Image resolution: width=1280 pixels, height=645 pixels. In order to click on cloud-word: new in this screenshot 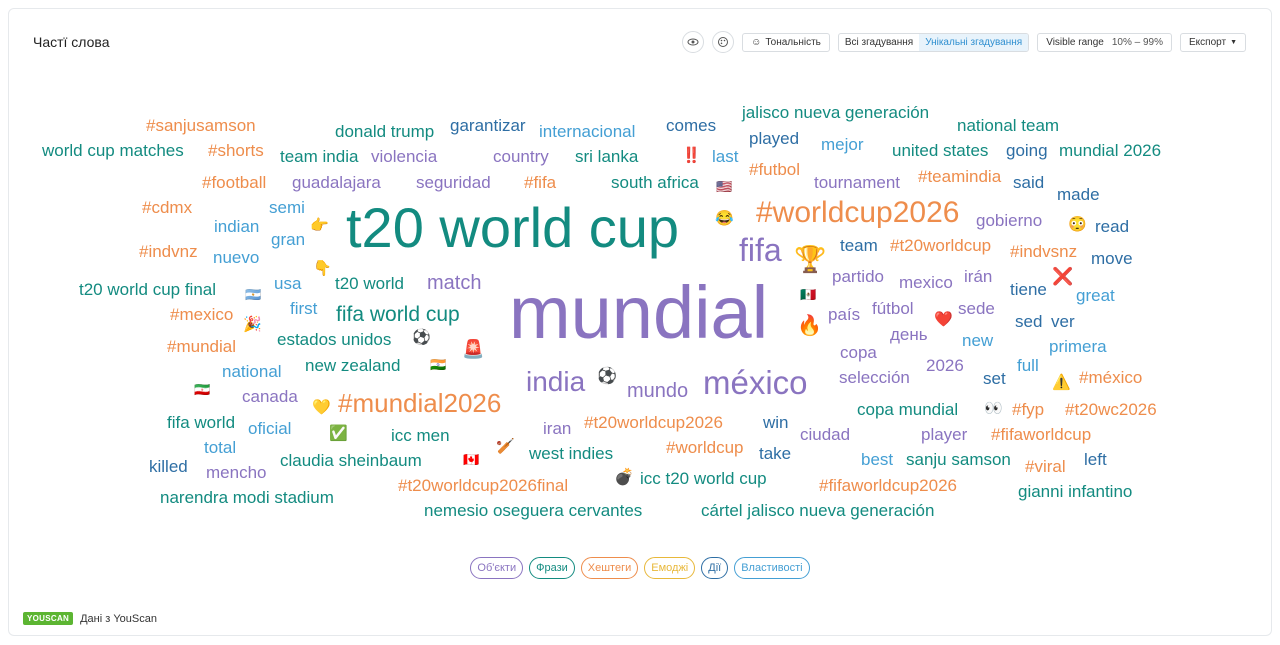, I will do `click(977, 340)`.